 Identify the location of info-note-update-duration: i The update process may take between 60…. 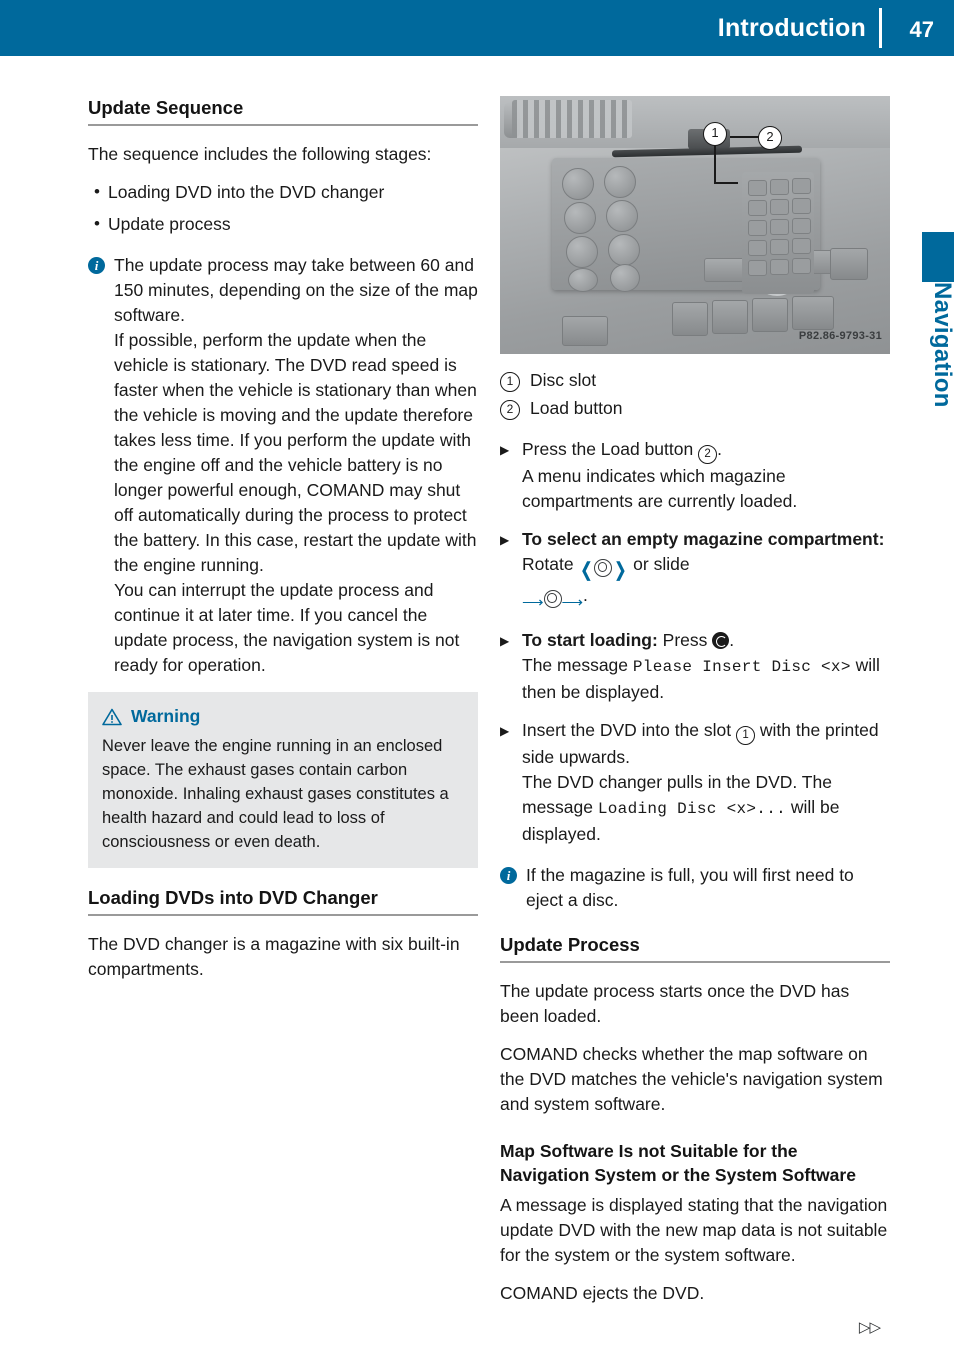
(283, 465).